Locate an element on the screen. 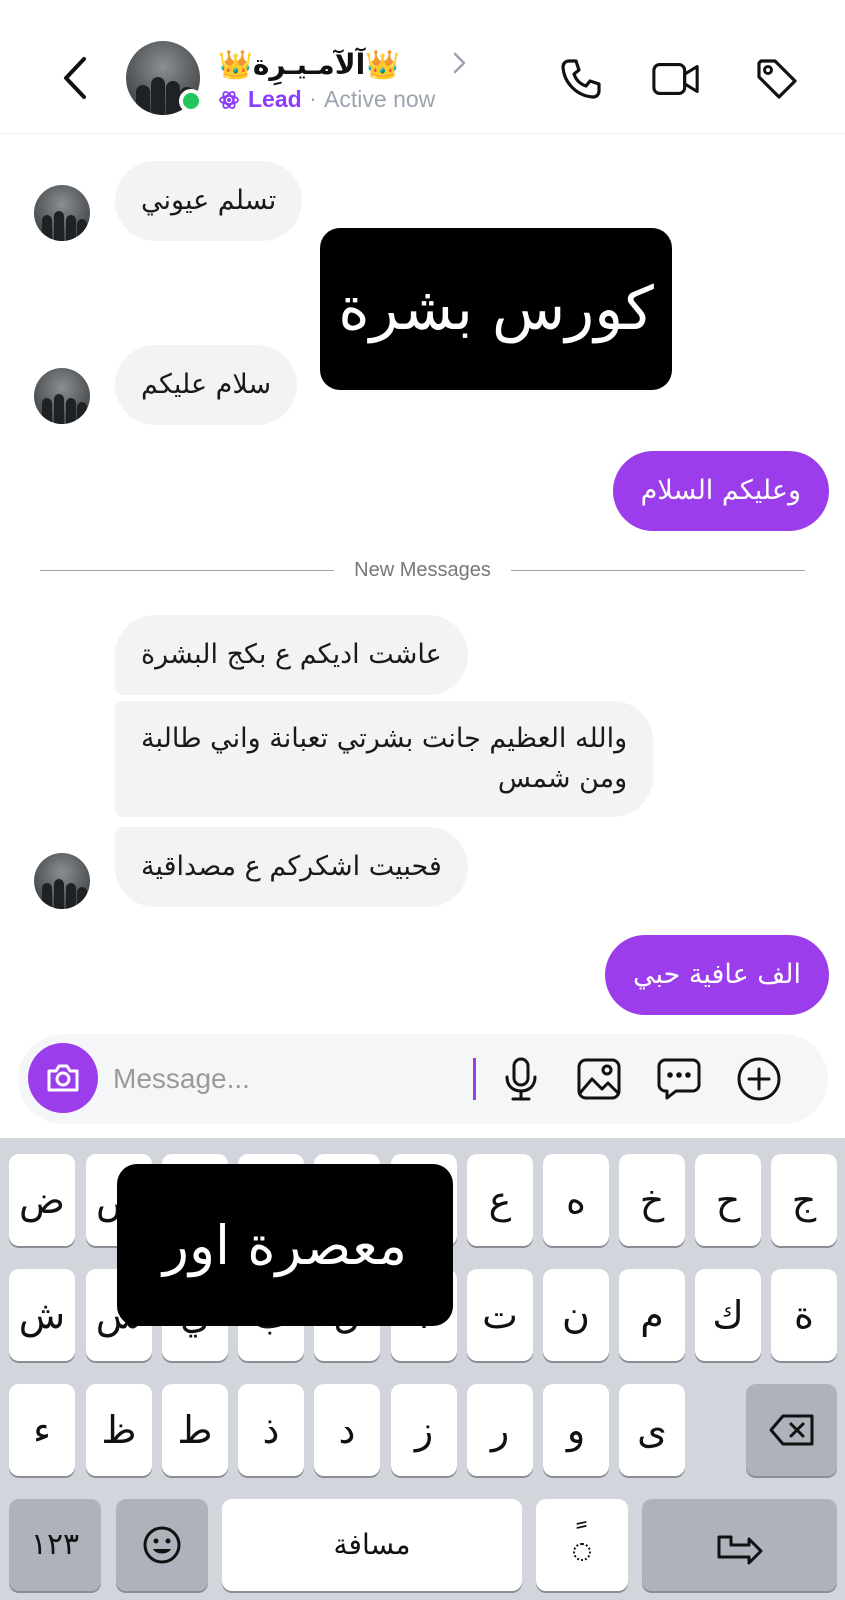 This screenshot has width=845, height=1600. chat-bubble-icon is located at coordinates (679, 1079).